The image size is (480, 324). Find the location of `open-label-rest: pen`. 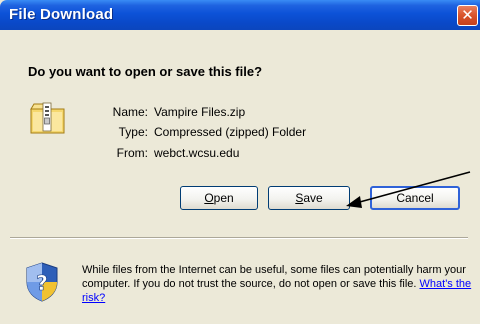

open-label-rest: pen is located at coordinates (223, 198).